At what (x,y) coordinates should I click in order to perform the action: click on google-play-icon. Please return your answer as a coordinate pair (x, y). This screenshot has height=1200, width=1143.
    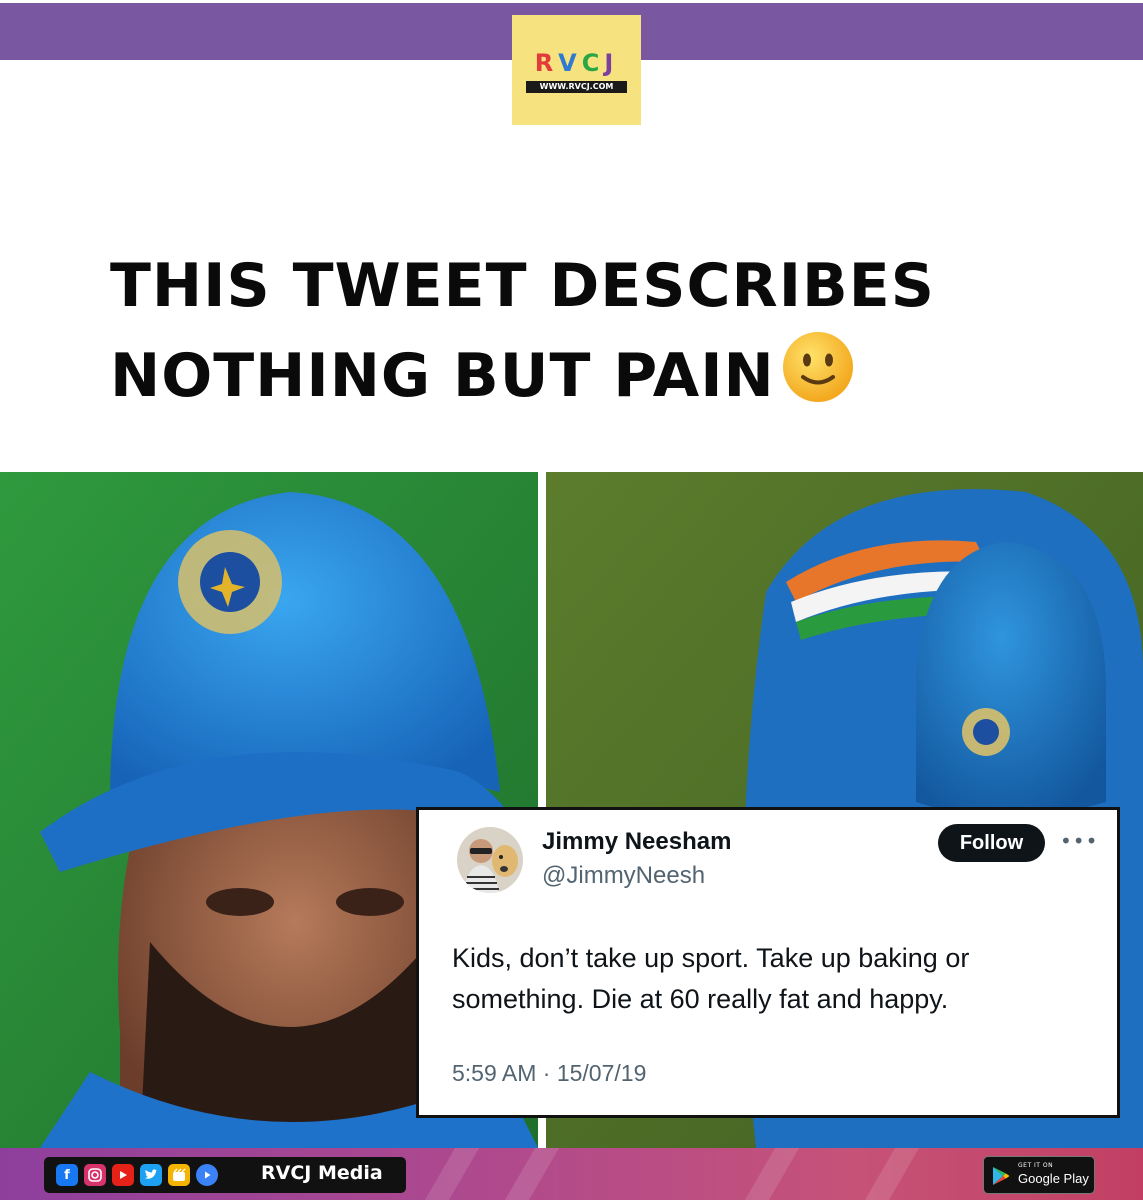
    Looking at the image, I should click on (1001, 1176).